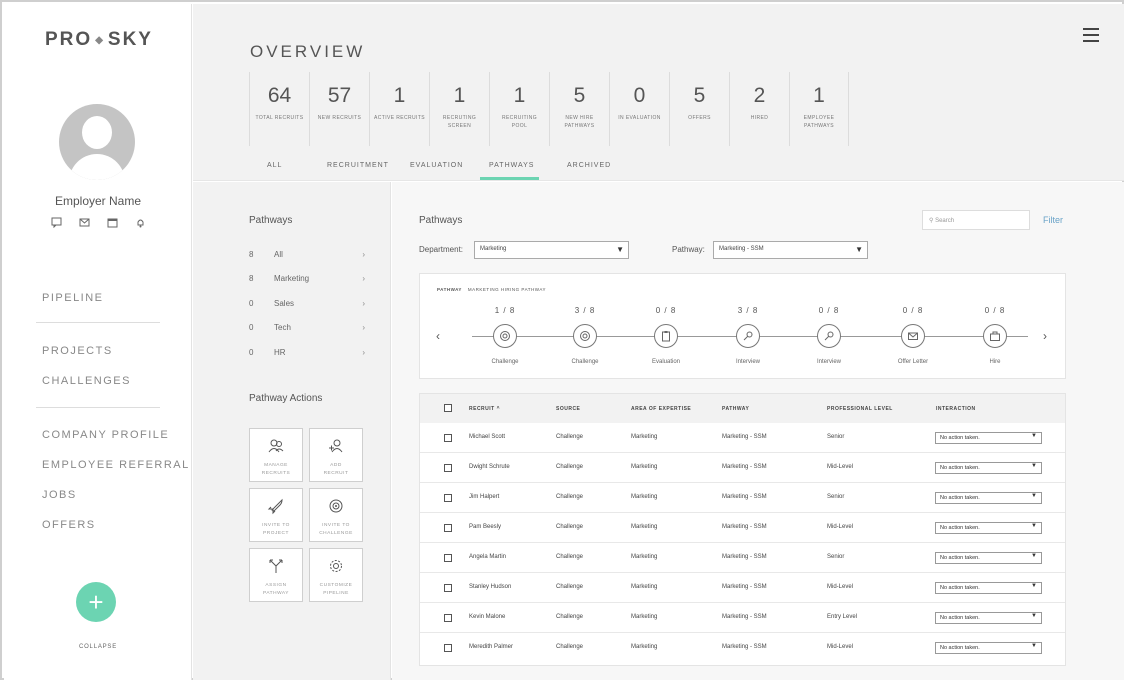 The image size is (1124, 680). I want to click on cell-recruit: Stanley Hudson, so click(490, 587).